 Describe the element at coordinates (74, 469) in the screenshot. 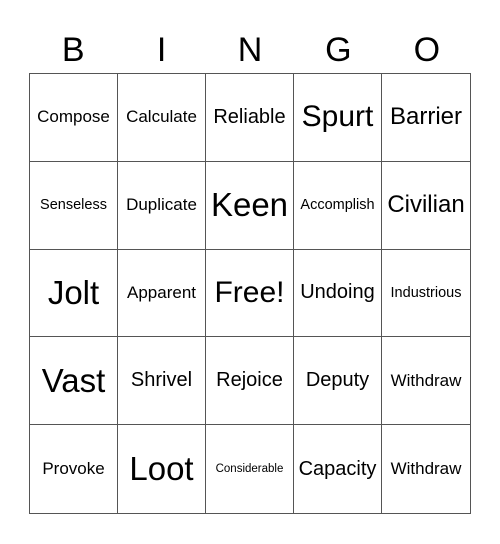

I see `bingo-cell: Provoke` at that location.